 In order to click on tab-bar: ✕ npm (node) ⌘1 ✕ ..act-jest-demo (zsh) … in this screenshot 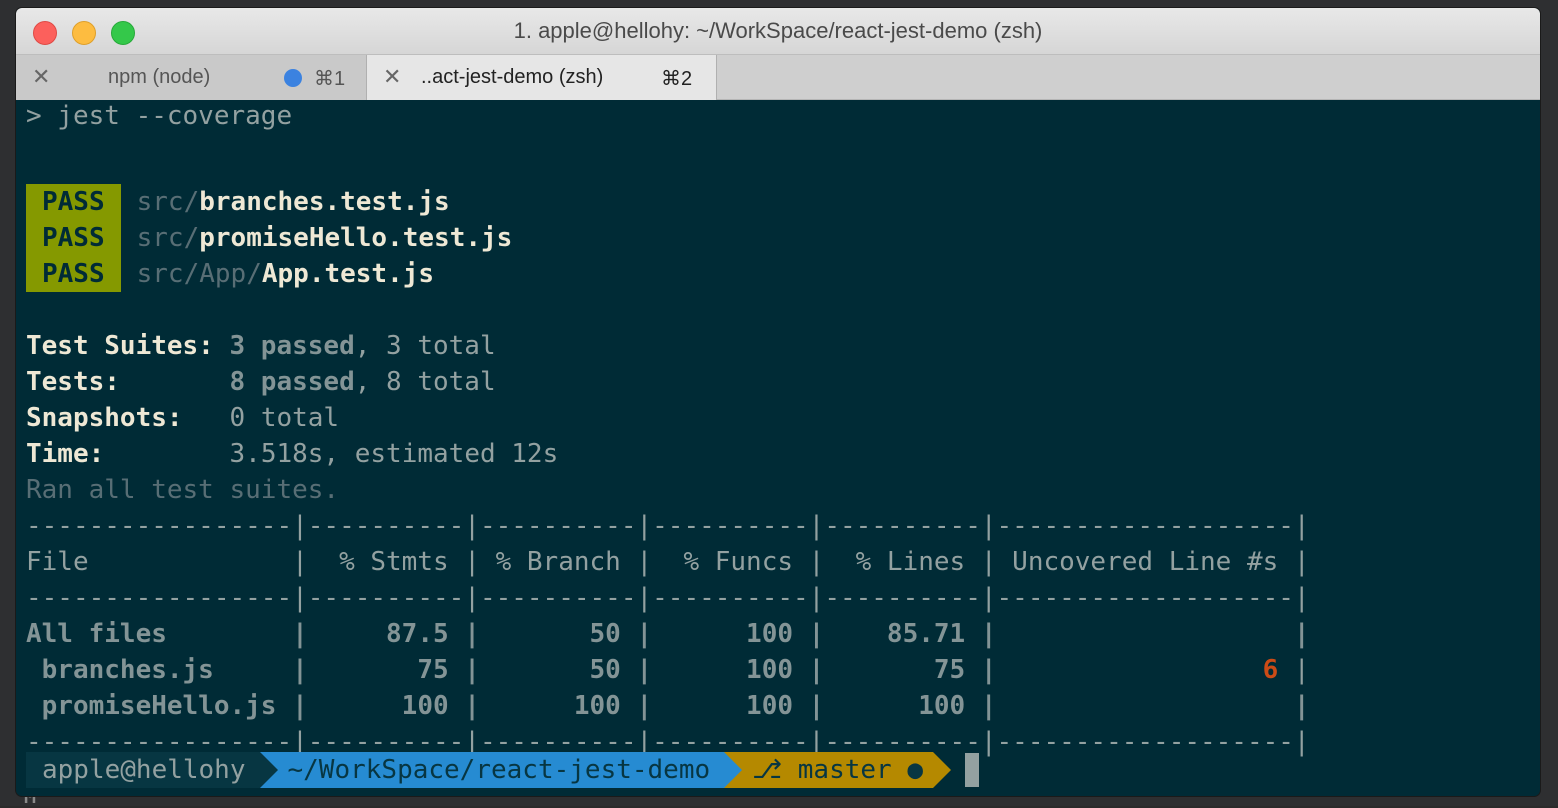, I will do `click(778, 77)`.